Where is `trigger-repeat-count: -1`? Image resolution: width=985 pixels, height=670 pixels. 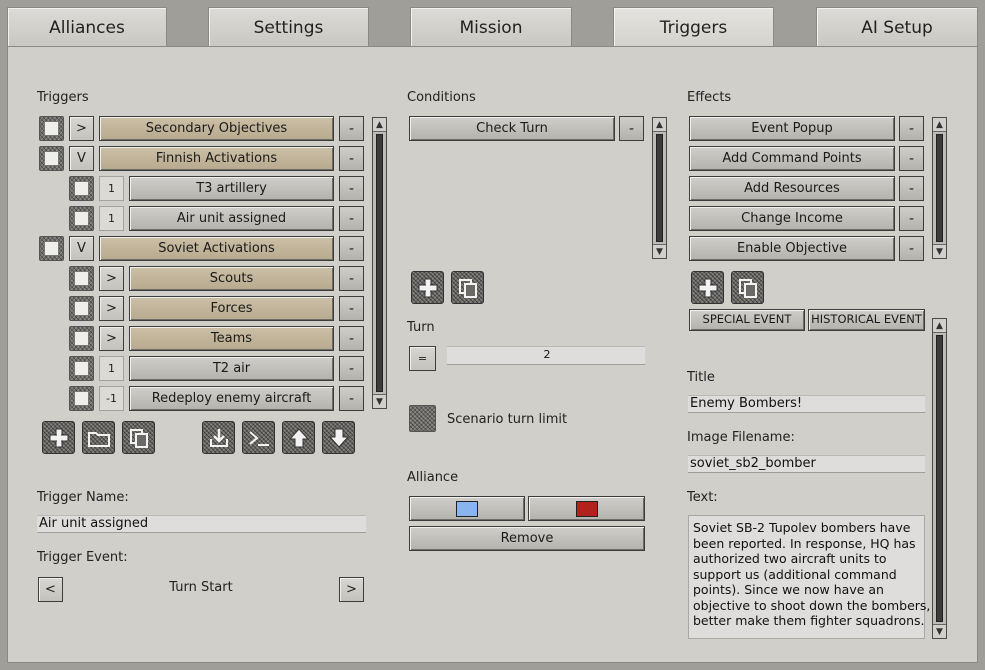
trigger-repeat-count: -1 is located at coordinates (111, 398).